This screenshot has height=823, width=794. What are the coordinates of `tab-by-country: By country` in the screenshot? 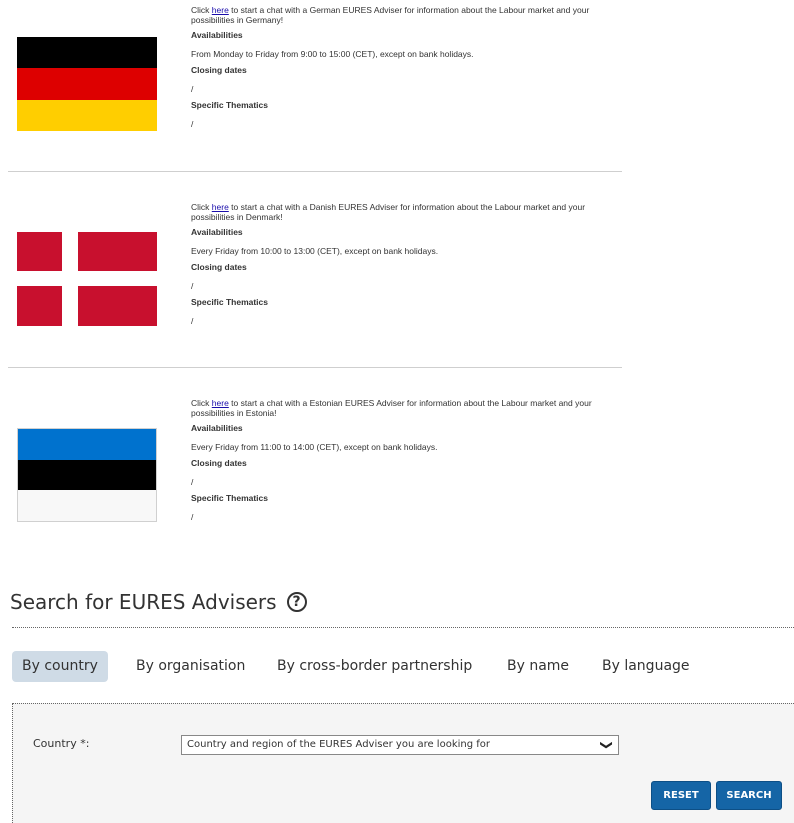 It's located at (60, 666).